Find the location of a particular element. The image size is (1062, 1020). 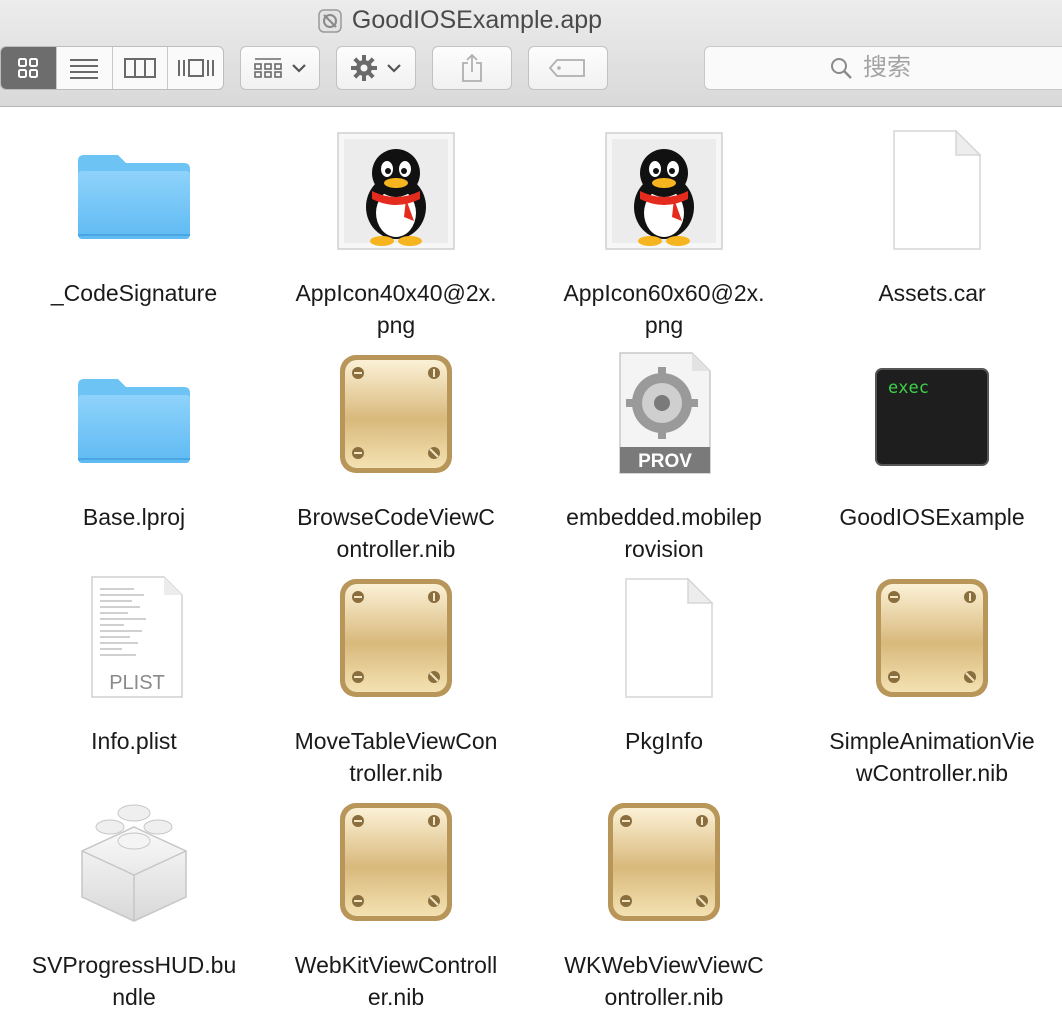

file-name: SVProgressHUD.bu ndle is located at coordinates (134, 981).